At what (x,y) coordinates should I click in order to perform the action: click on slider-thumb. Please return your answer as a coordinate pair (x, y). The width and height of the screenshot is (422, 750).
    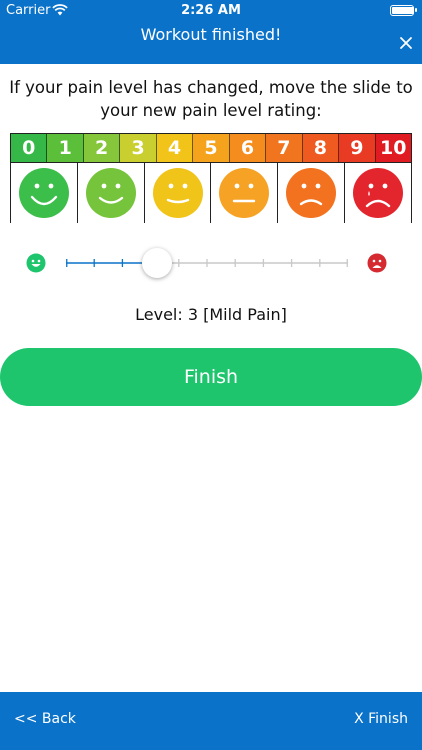
    Looking at the image, I should click on (156, 263).